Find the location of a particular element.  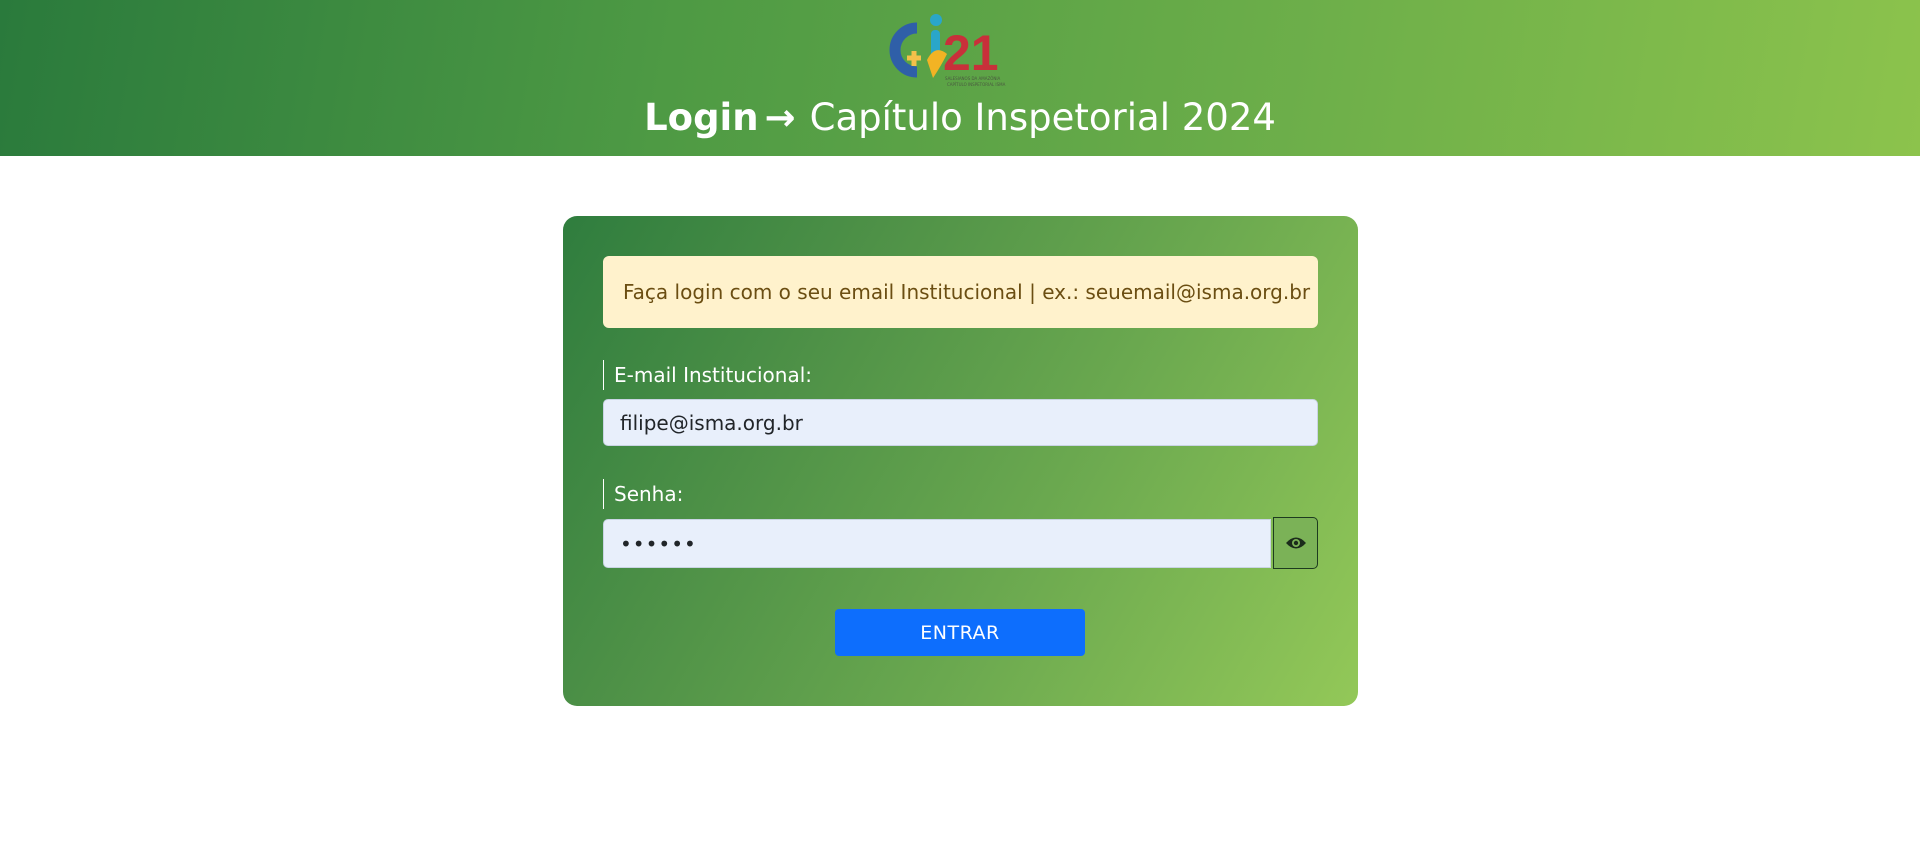

email-field is located at coordinates (960, 422).